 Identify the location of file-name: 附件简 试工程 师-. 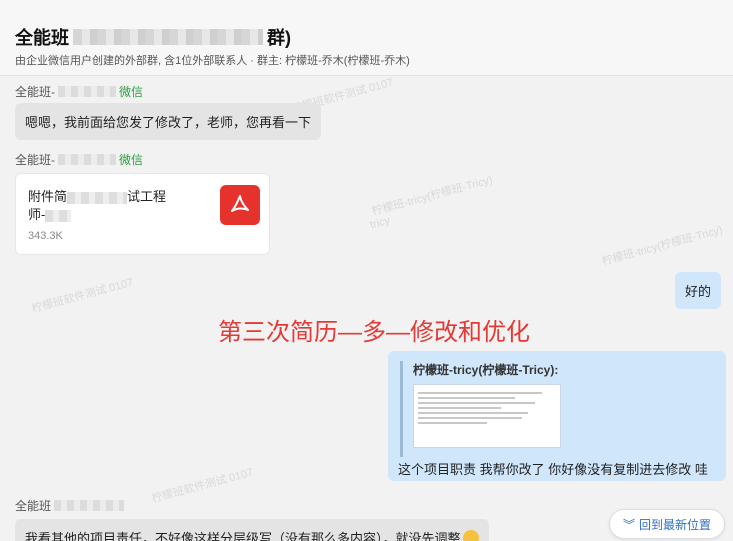
(97, 205).